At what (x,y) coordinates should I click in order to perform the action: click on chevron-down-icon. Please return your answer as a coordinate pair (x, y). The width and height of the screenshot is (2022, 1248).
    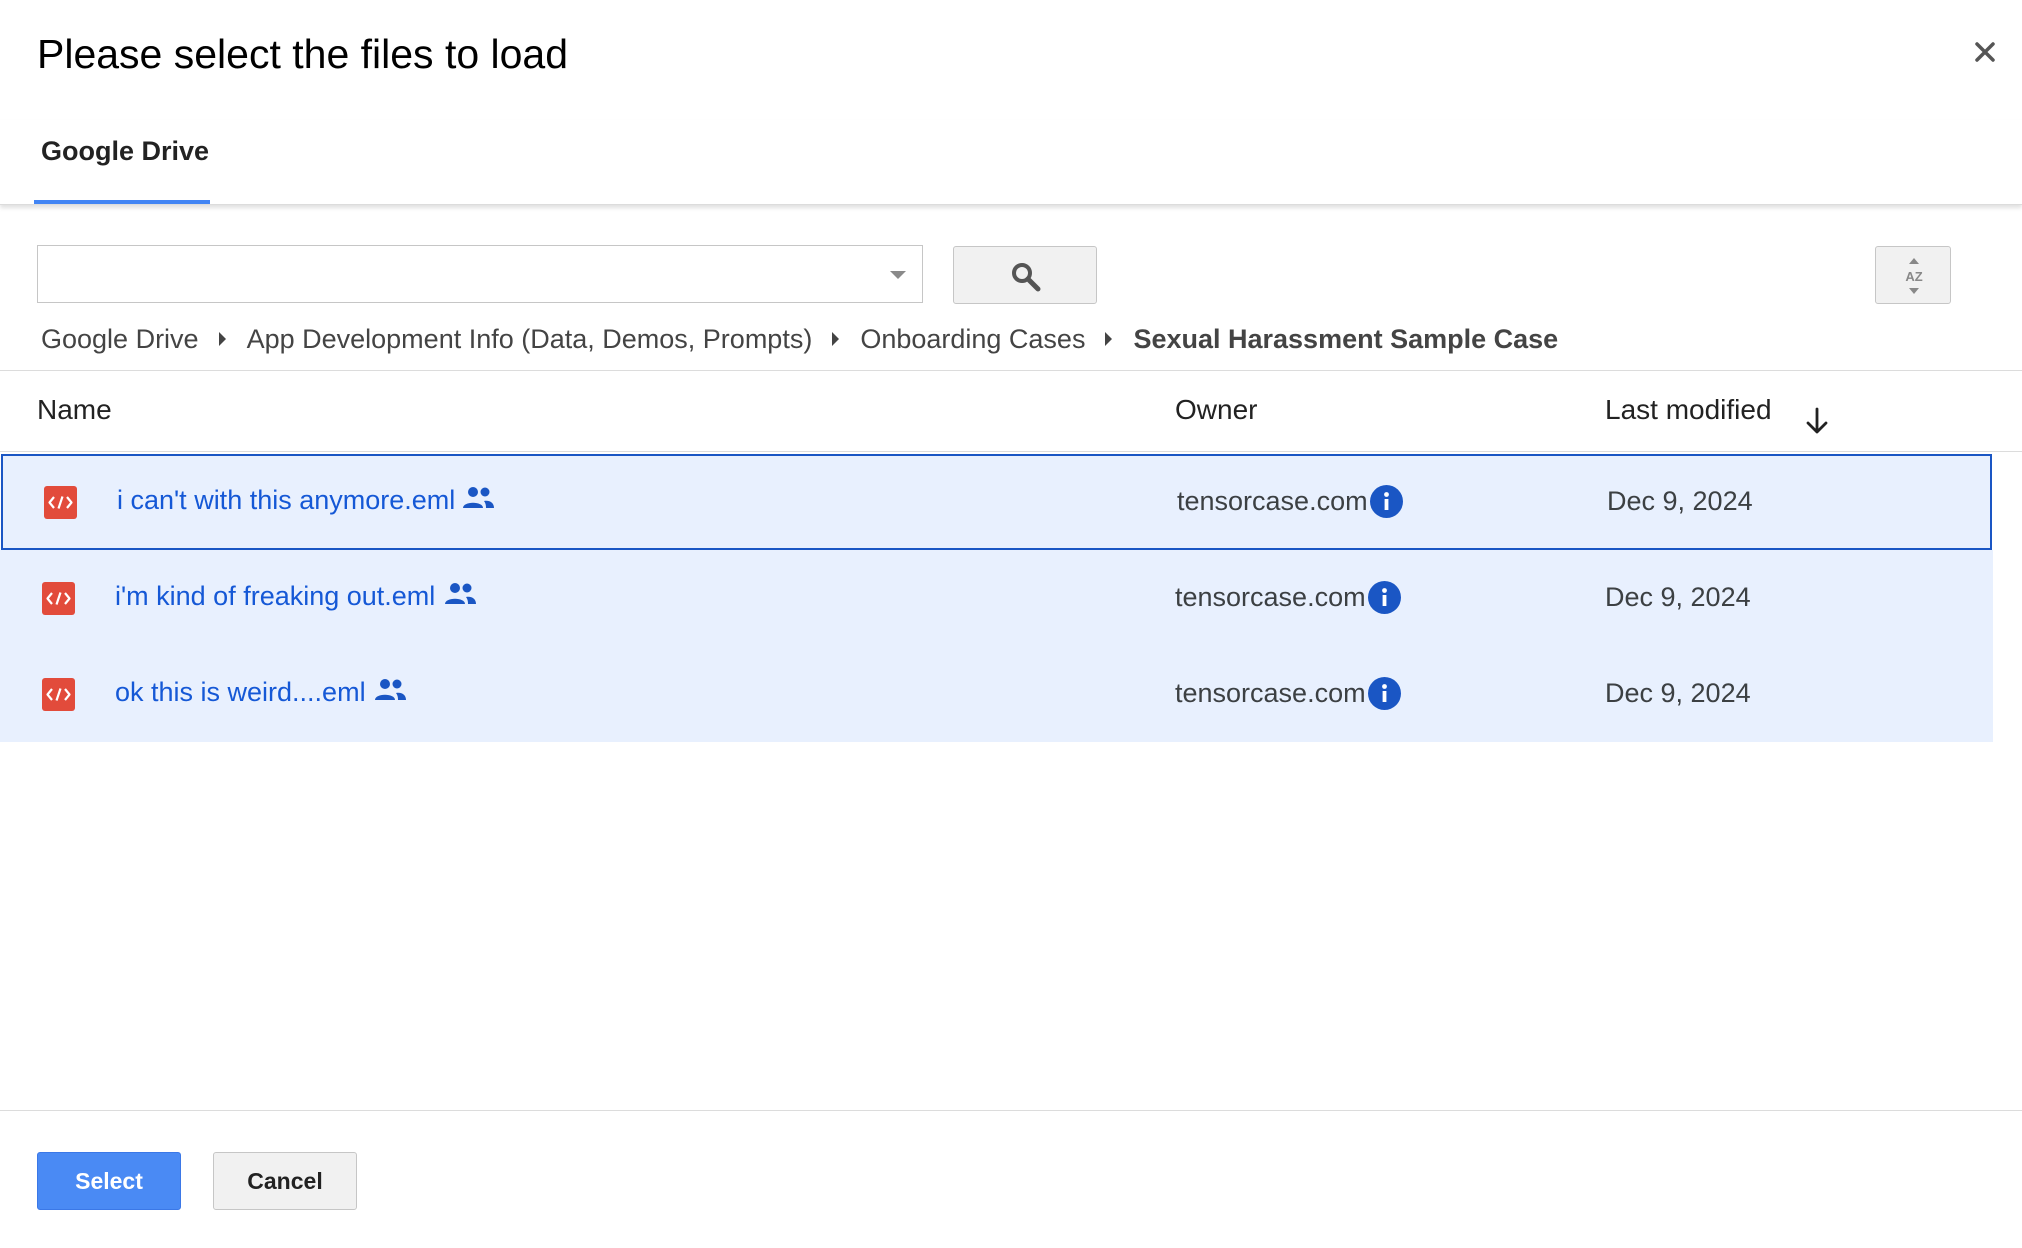
    Looking at the image, I should click on (898, 275).